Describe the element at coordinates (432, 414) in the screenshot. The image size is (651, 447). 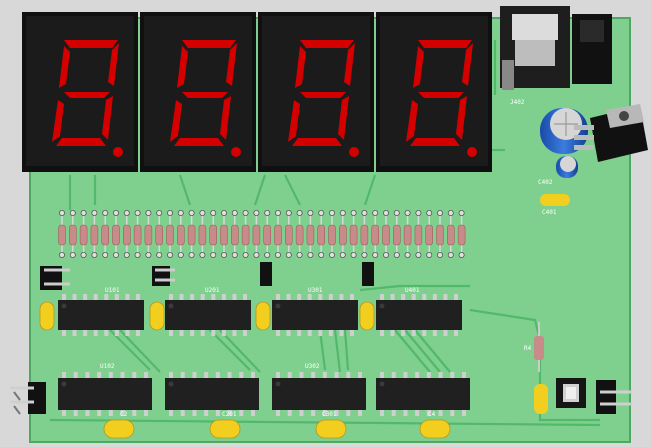
I see `cap-label-c4: C4` at that location.